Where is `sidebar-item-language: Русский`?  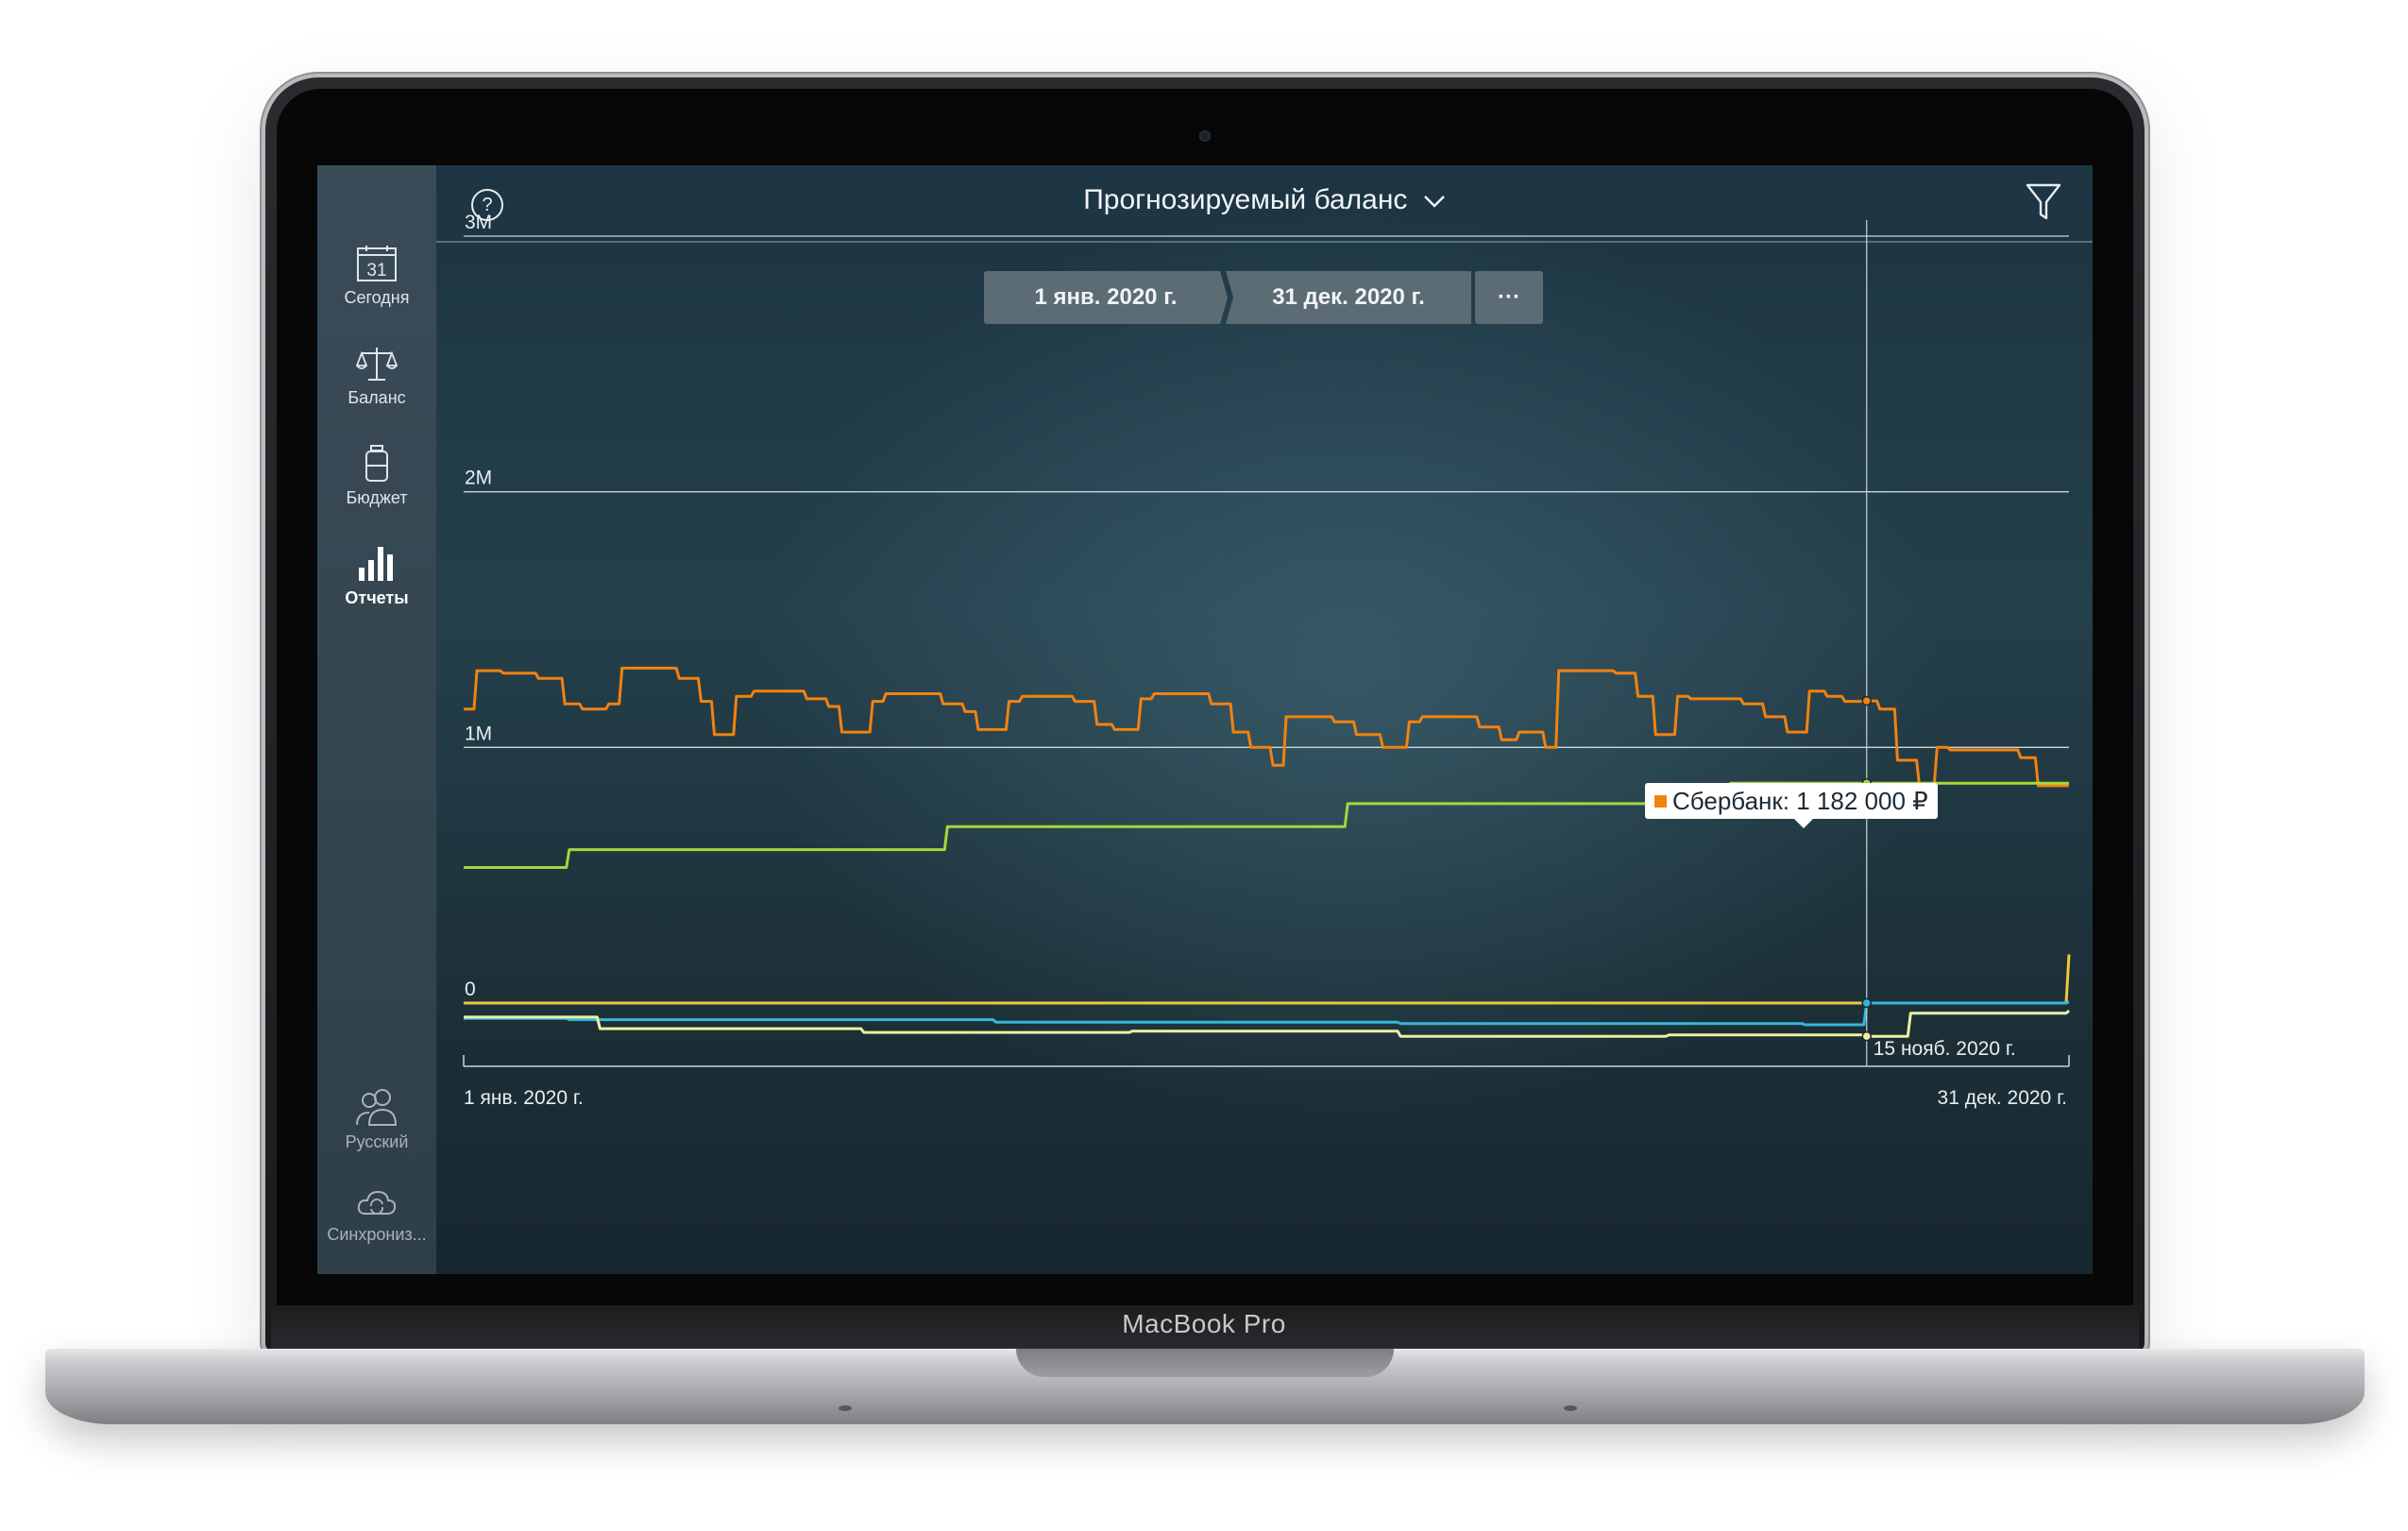
sidebar-item-language: Русский is located at coordinates (376, 1119).